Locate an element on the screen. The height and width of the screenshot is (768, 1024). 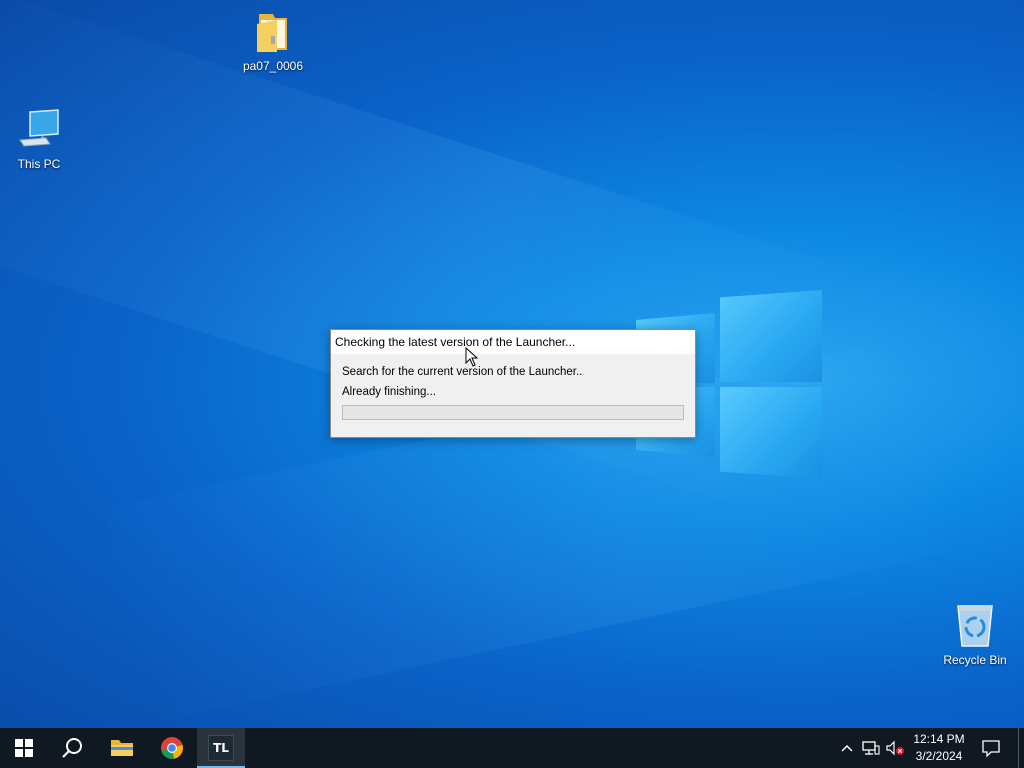
clock-time: 12:14 PM is located at coordinates (939, 739).